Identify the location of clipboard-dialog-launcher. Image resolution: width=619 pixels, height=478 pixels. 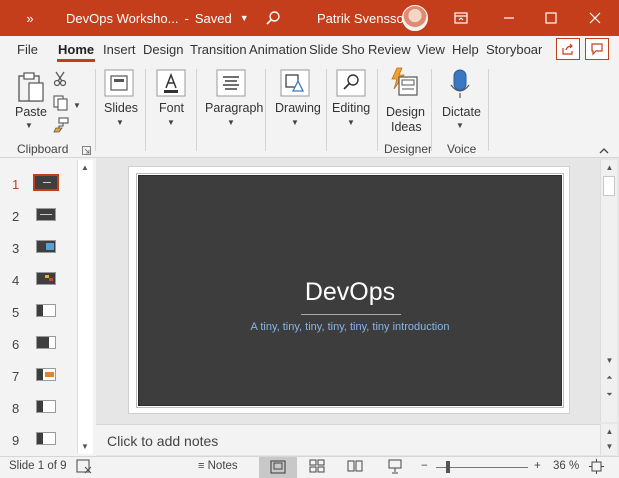
(86, 151).